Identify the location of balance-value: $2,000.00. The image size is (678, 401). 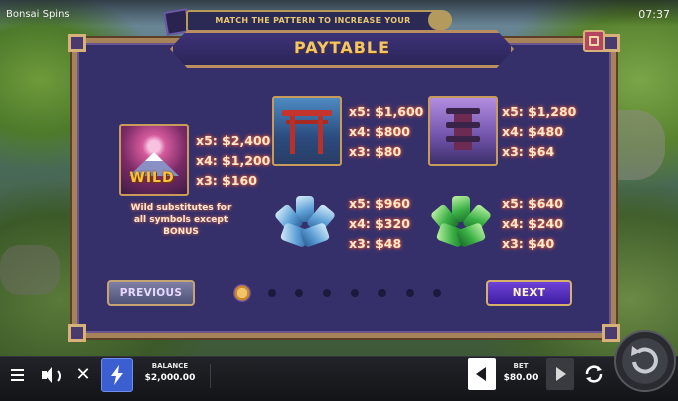
(170, 378).